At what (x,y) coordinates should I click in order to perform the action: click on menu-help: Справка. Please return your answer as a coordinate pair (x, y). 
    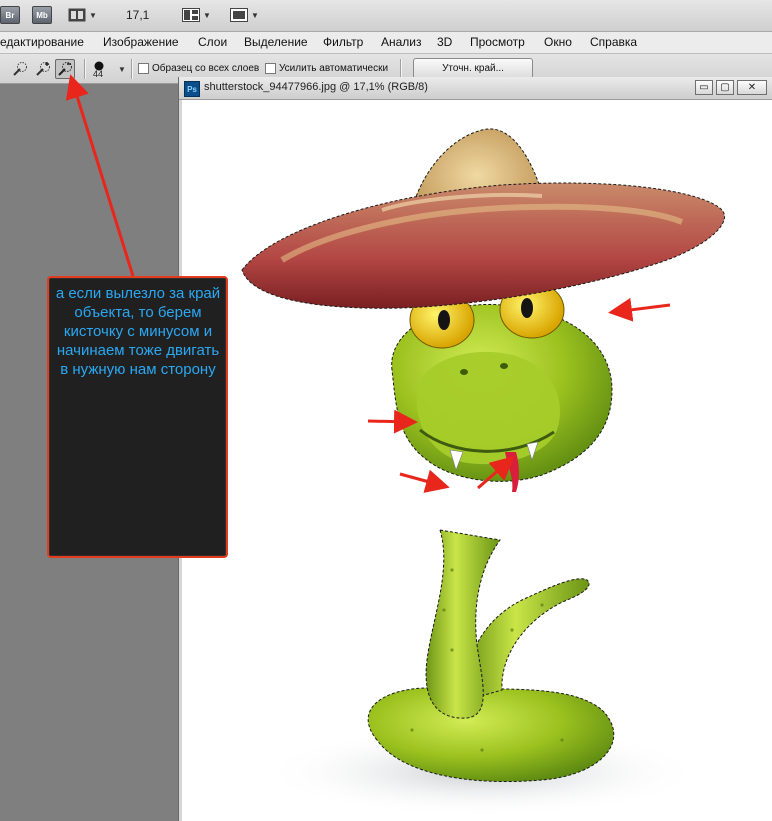
    Looking at the image, I should click on (613, 42).